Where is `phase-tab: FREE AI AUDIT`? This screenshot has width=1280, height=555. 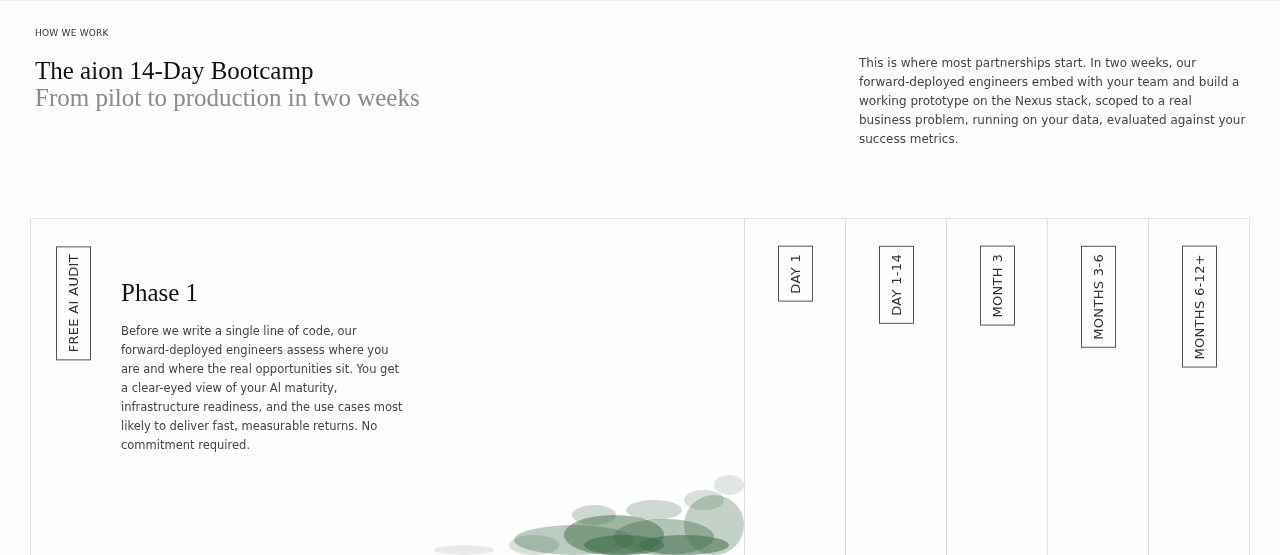 phase-tab: FREE AI AUDIT is located at coordinates (73, 303).